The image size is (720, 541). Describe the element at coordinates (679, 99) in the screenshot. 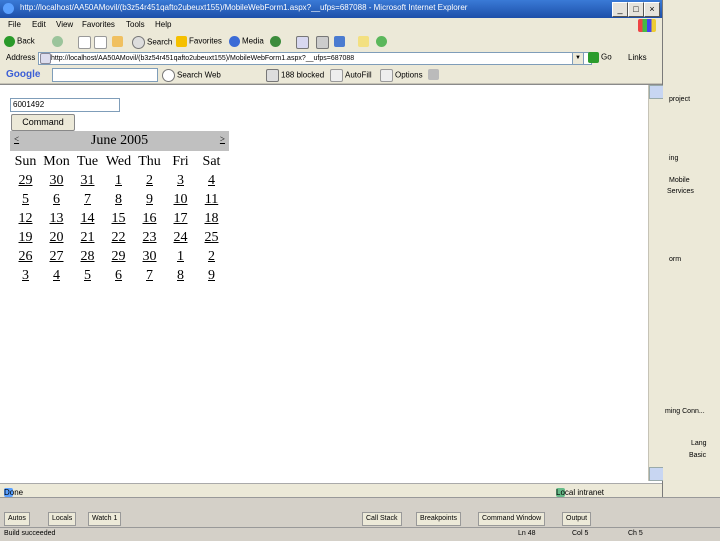

I see `panel-item: project` at that location.